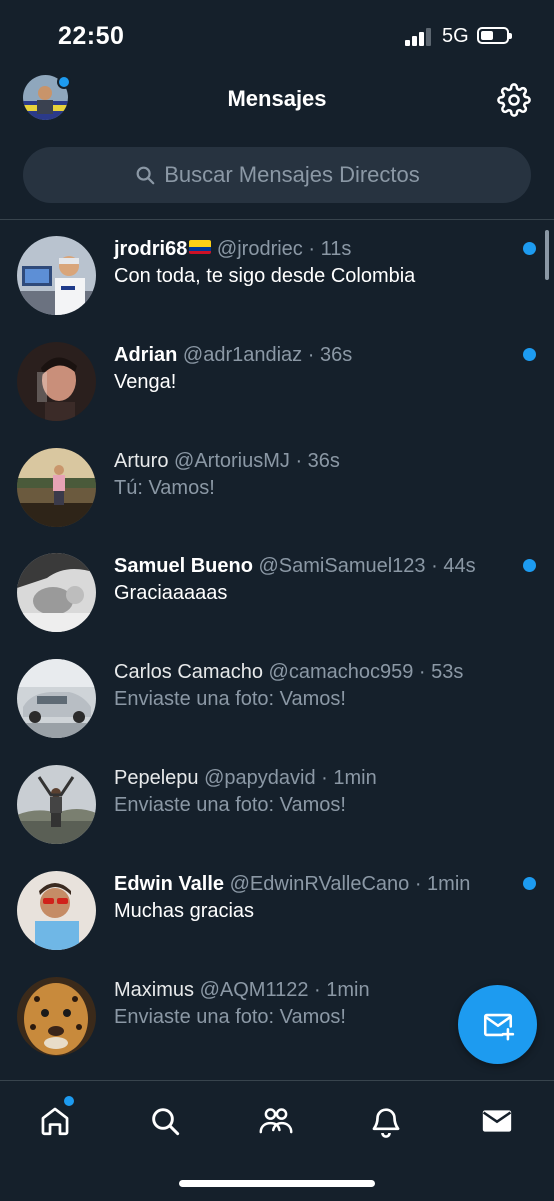 This screenshot has width=554, height=1201. I want to click on status-time: 22:50, so click(91, 36).